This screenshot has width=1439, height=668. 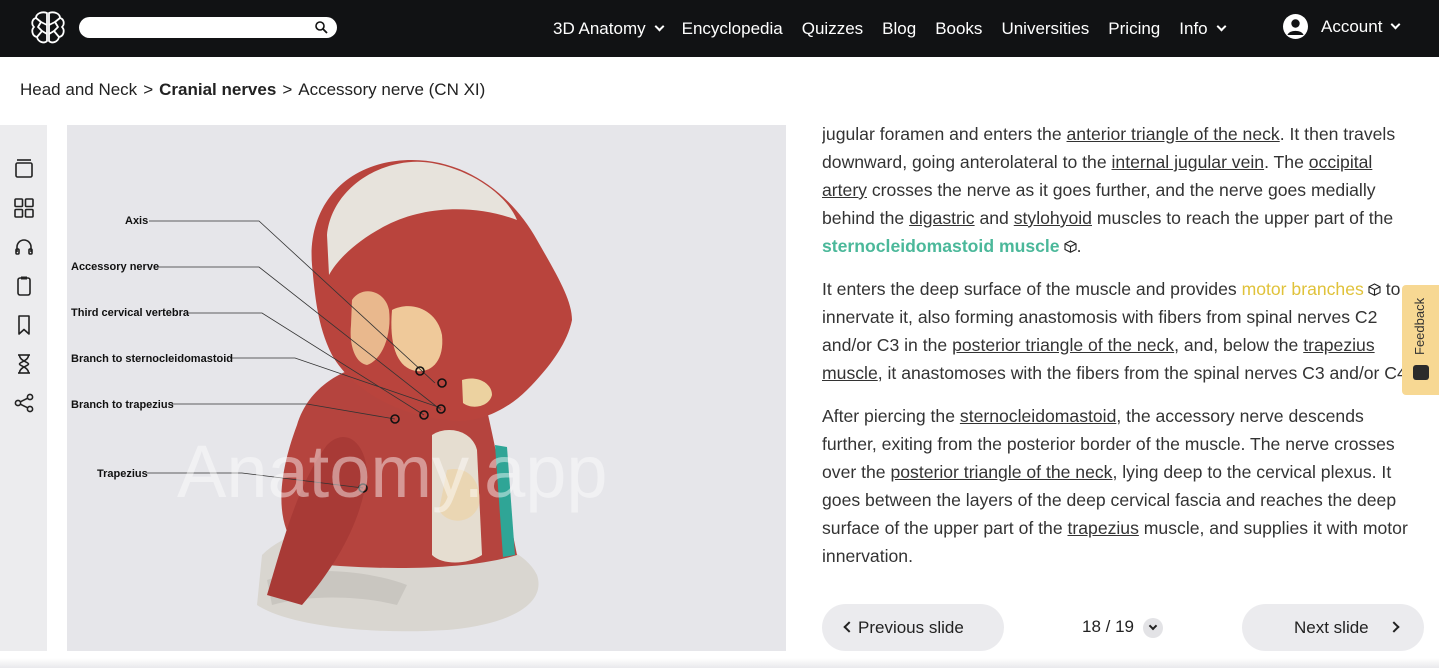 I want to click on nav-books: Books, so click(x=958, y=29).